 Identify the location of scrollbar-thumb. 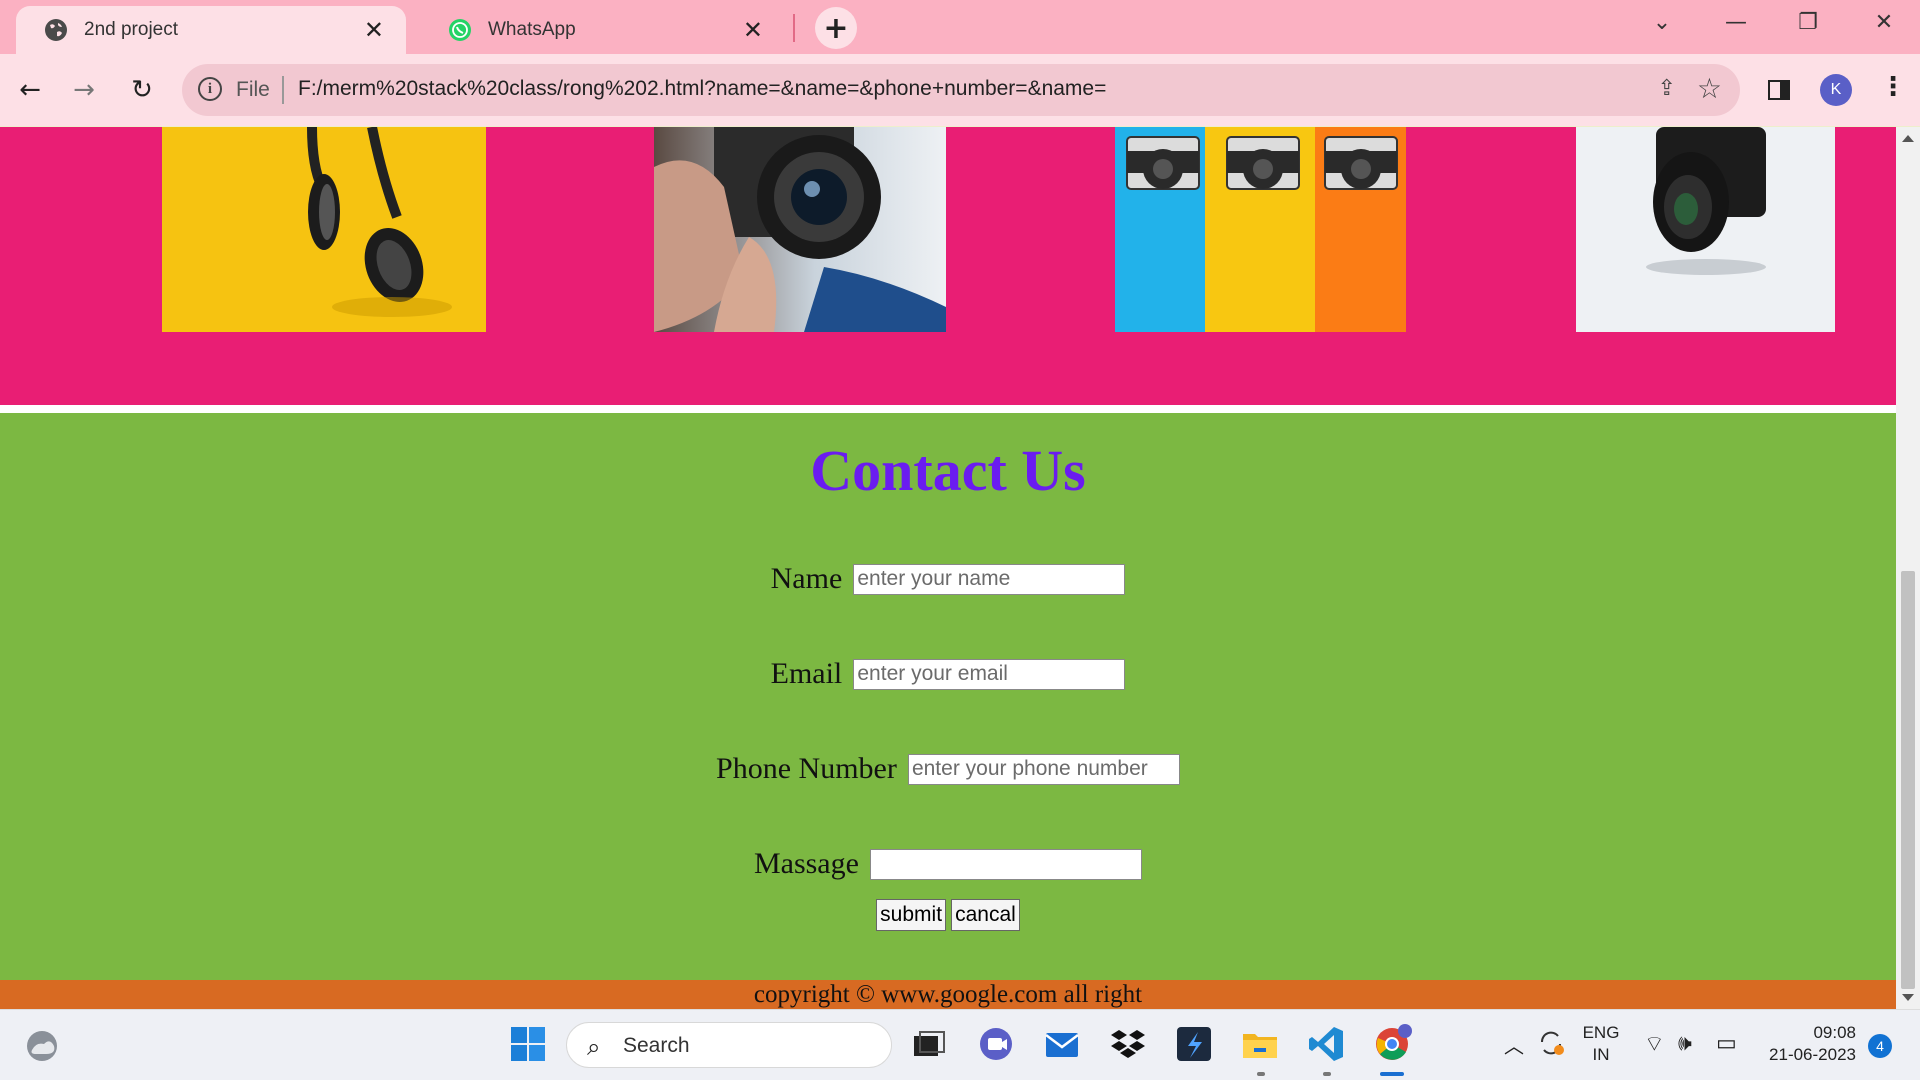
(1908, 780).